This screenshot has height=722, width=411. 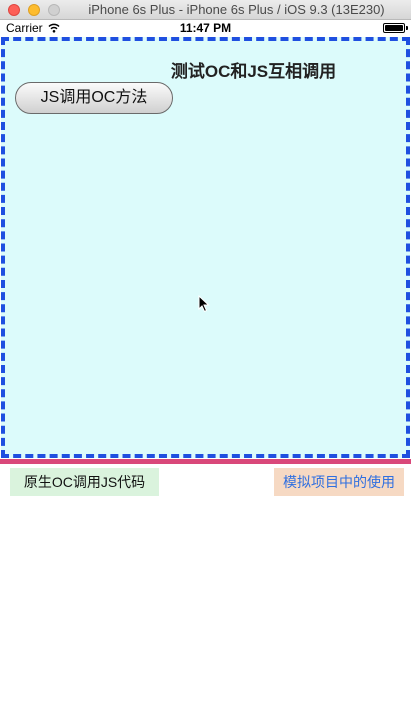 What do you see at coordinates (204, 306) in the screenshot?
I see `mouse-cursor-icon` at bounding box center [204, 306].